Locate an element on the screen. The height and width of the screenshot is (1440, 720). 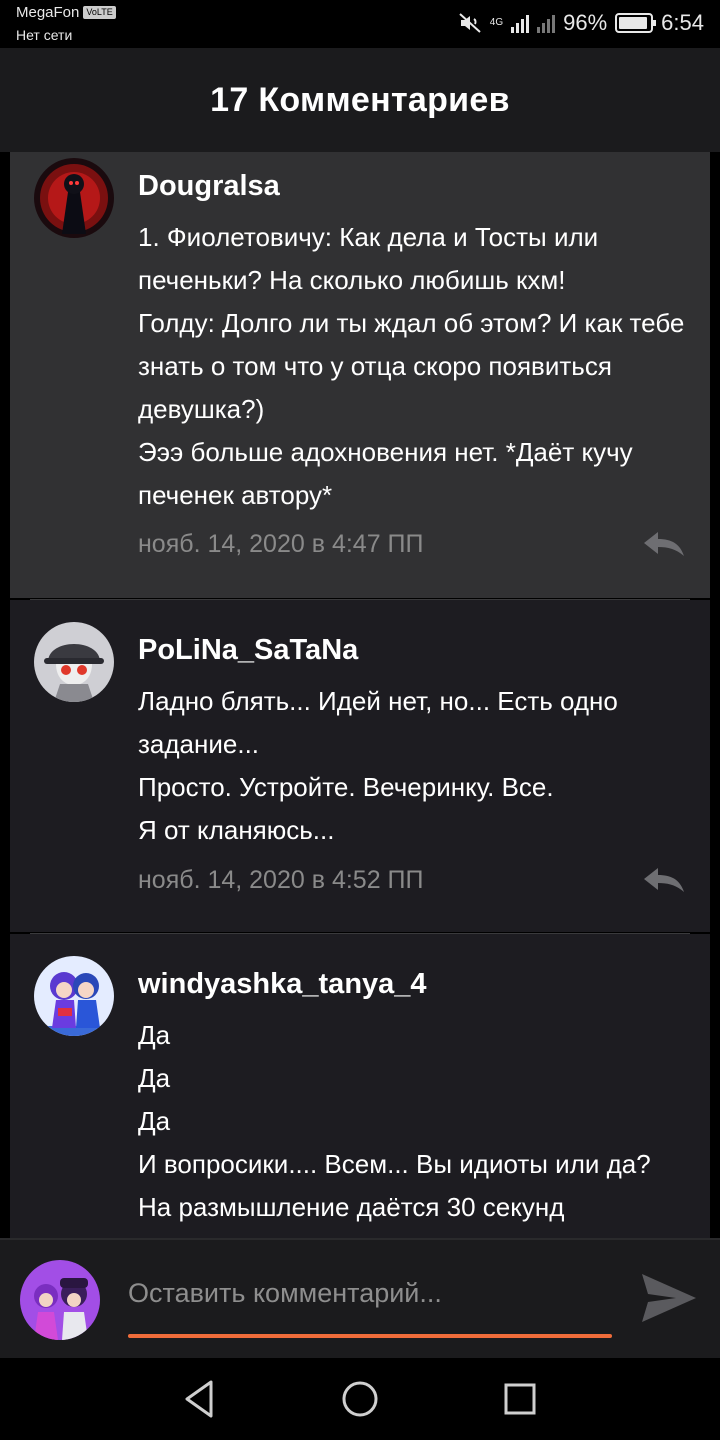
comments-header: 17 Комментариев is located at coordinates (360, 100).